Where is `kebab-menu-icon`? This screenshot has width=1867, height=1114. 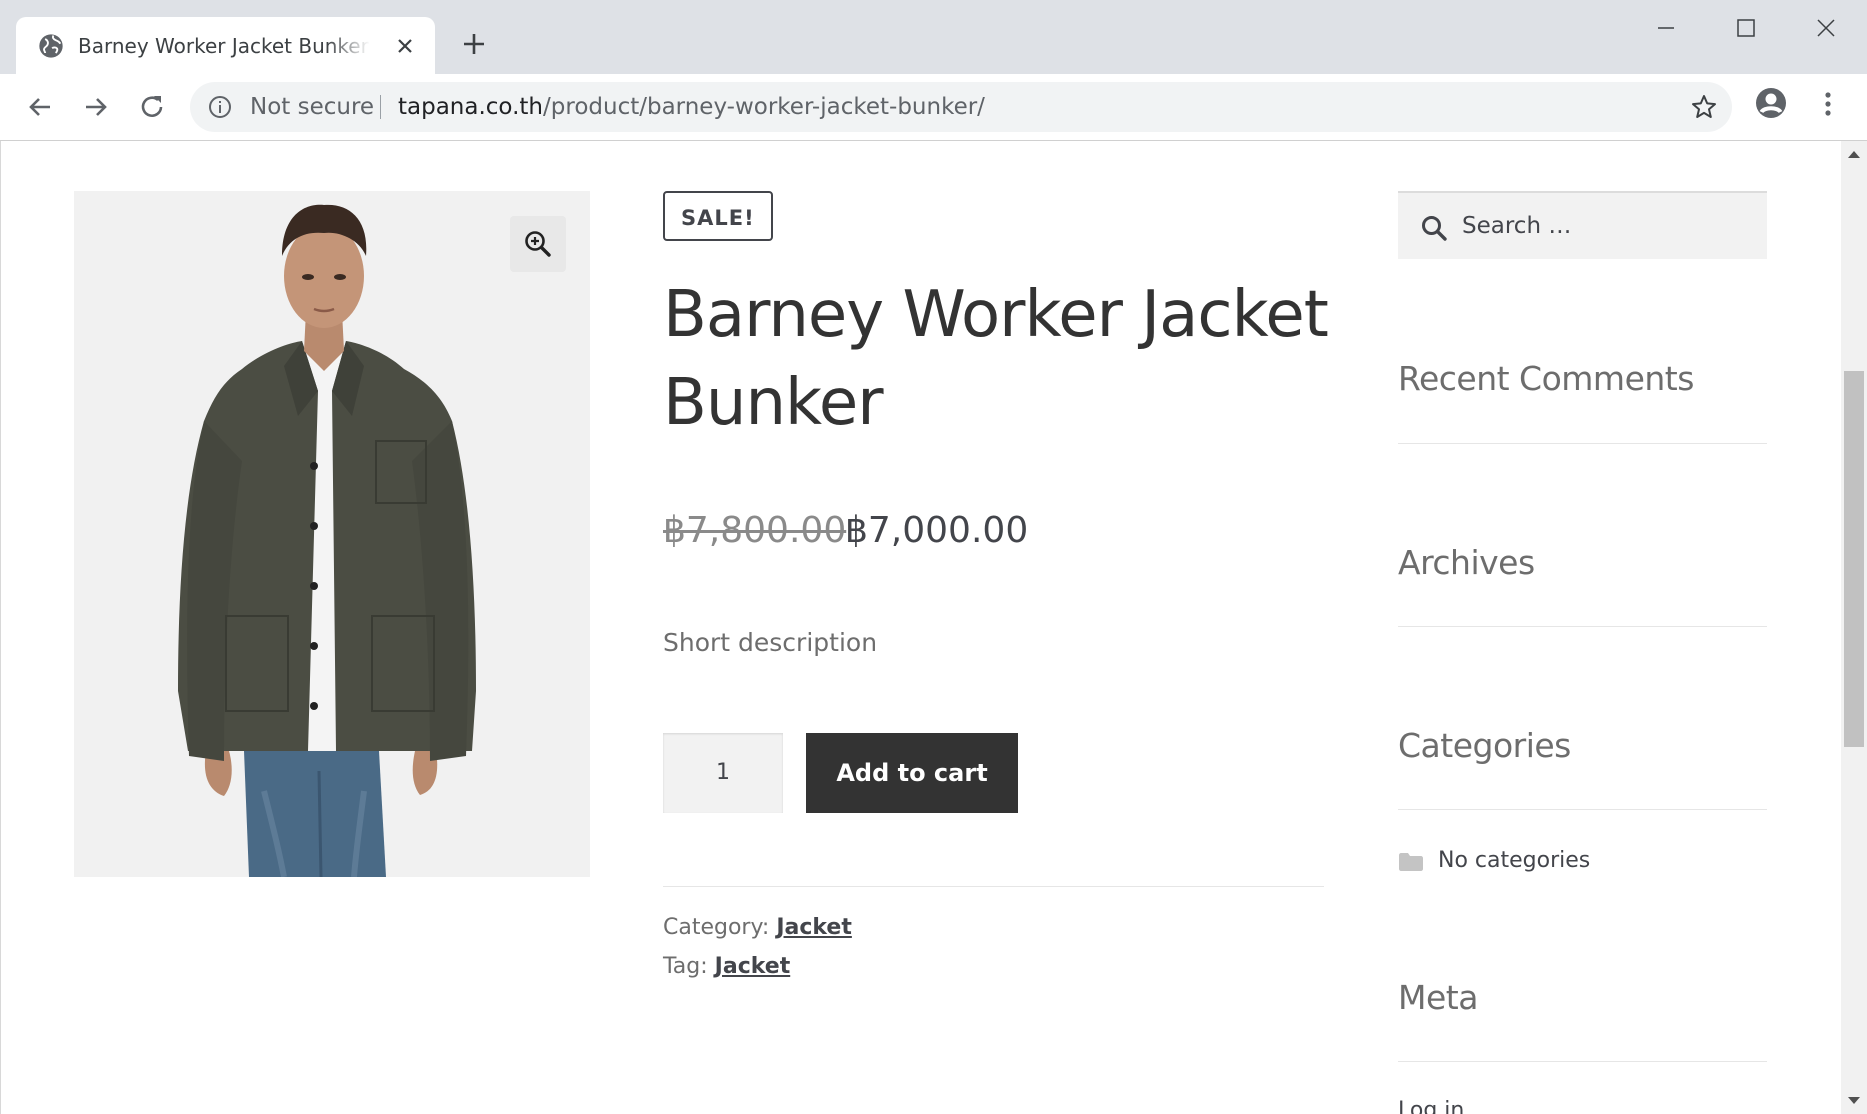 kebab-menu-icon is located at coordinates (1828, 104).